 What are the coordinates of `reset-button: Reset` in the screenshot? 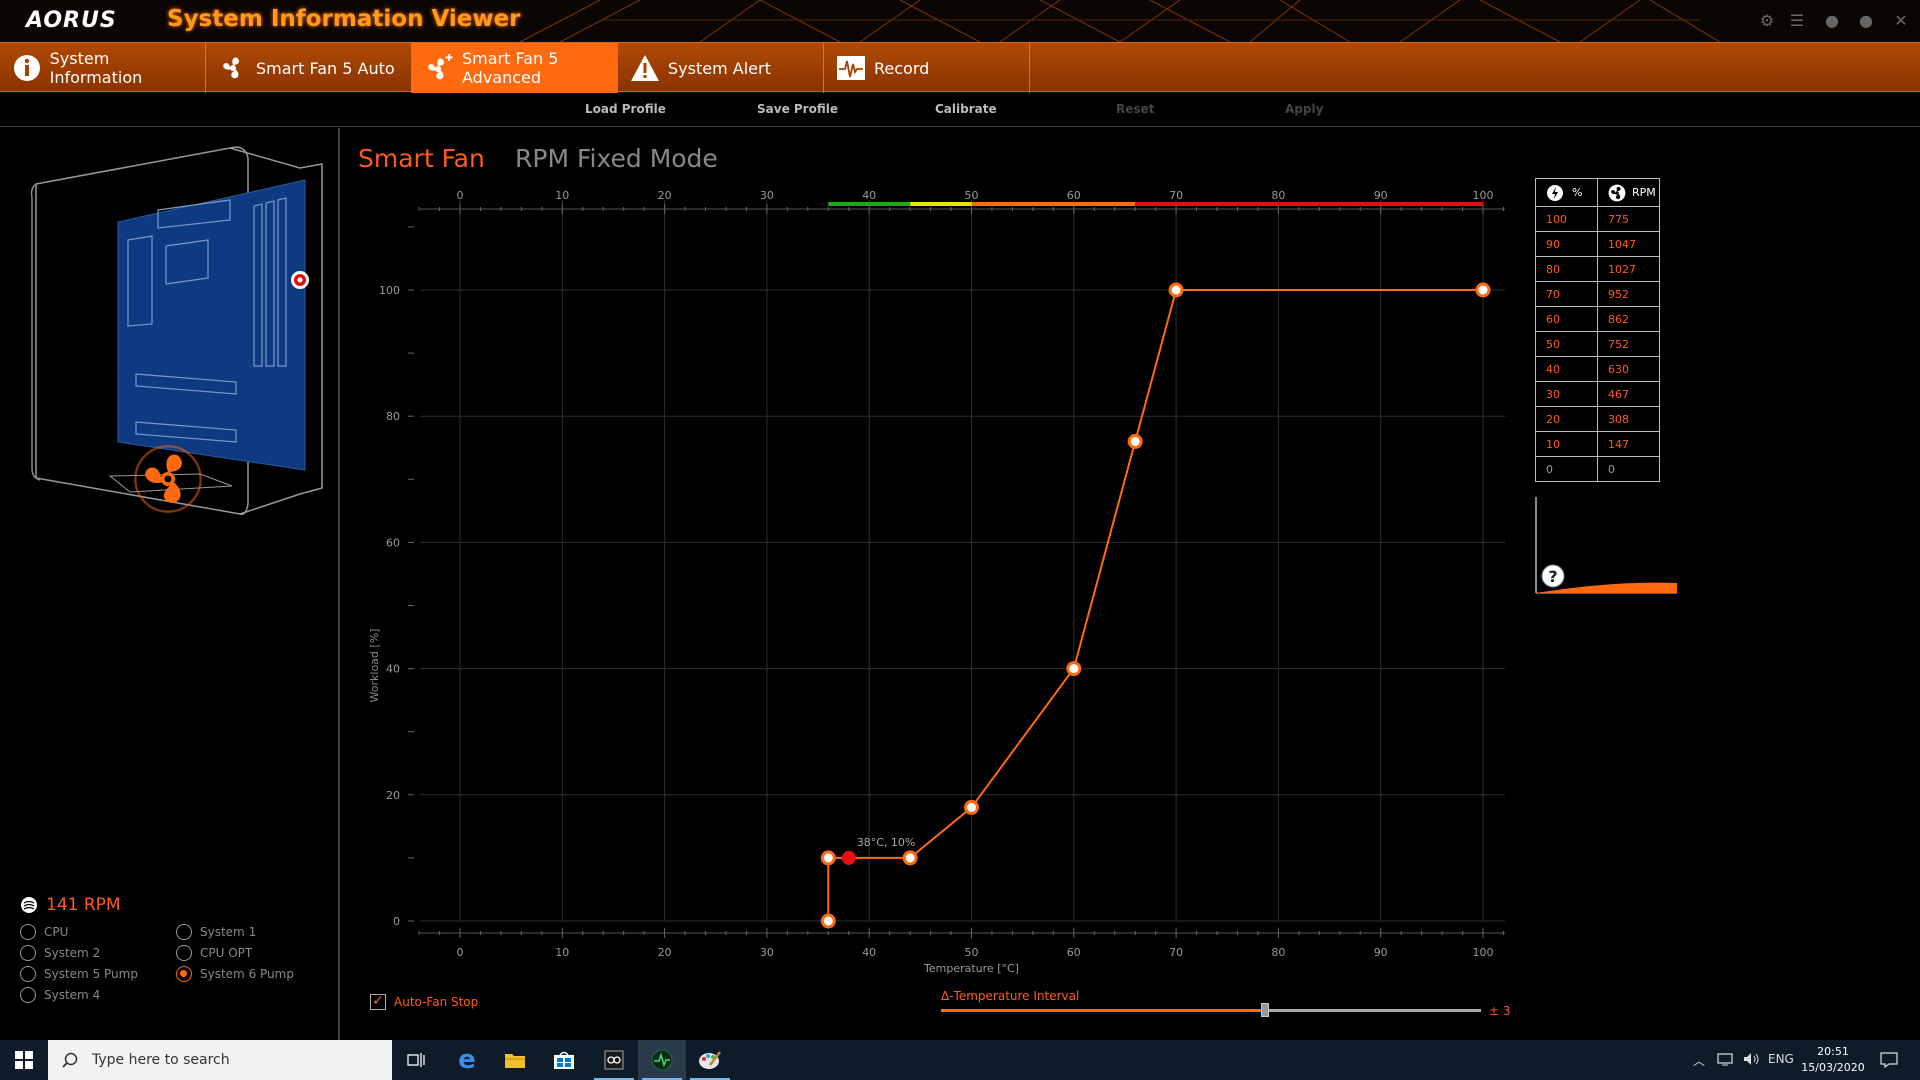 It's located at (1135, 109).